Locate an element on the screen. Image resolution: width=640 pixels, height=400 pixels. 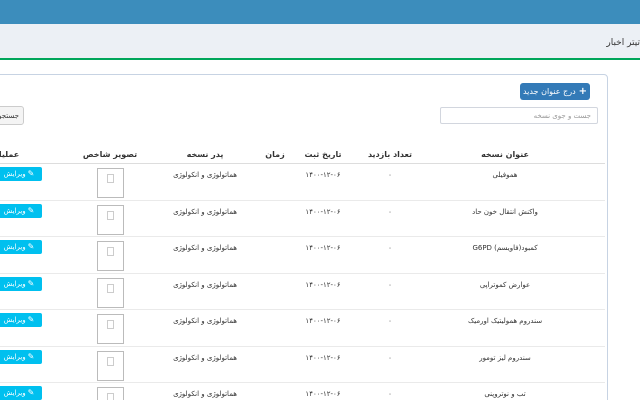
row-title: واکنش انتقال خون حاد is located at coordinates (505, 211).